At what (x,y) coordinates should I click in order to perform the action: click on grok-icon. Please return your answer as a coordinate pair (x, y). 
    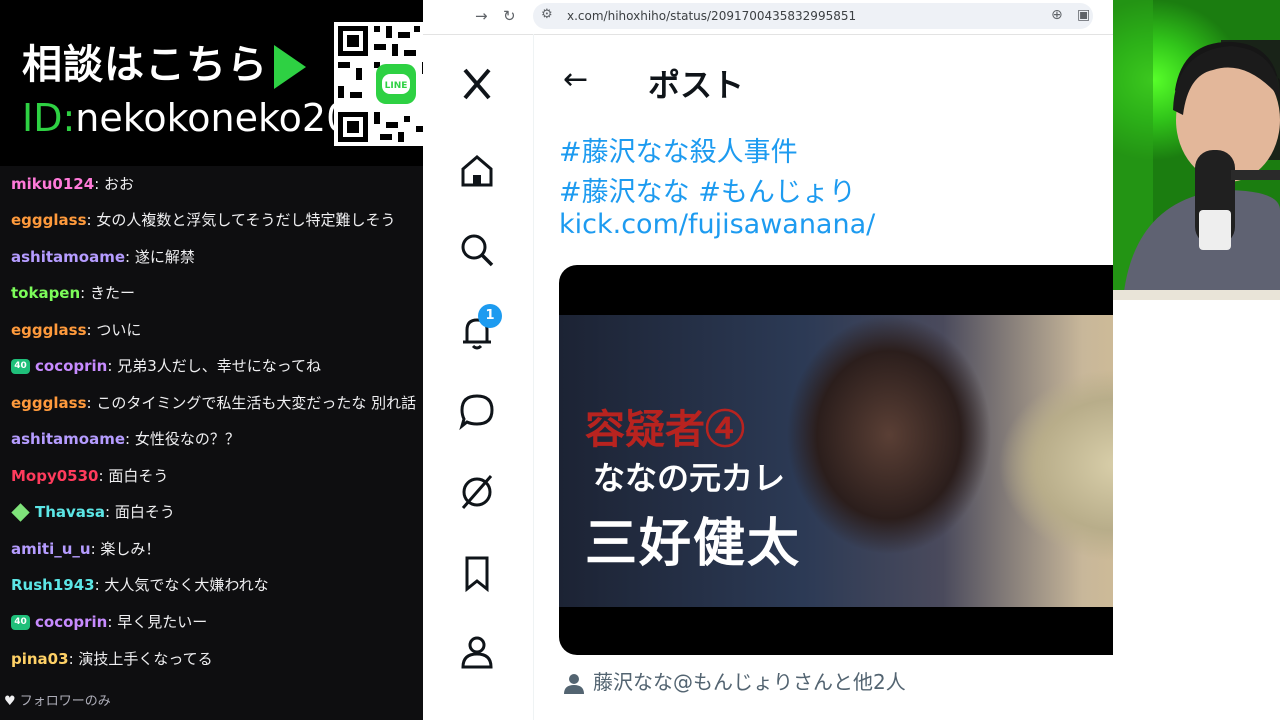
    Looking at the image, I should click on (477, 492).